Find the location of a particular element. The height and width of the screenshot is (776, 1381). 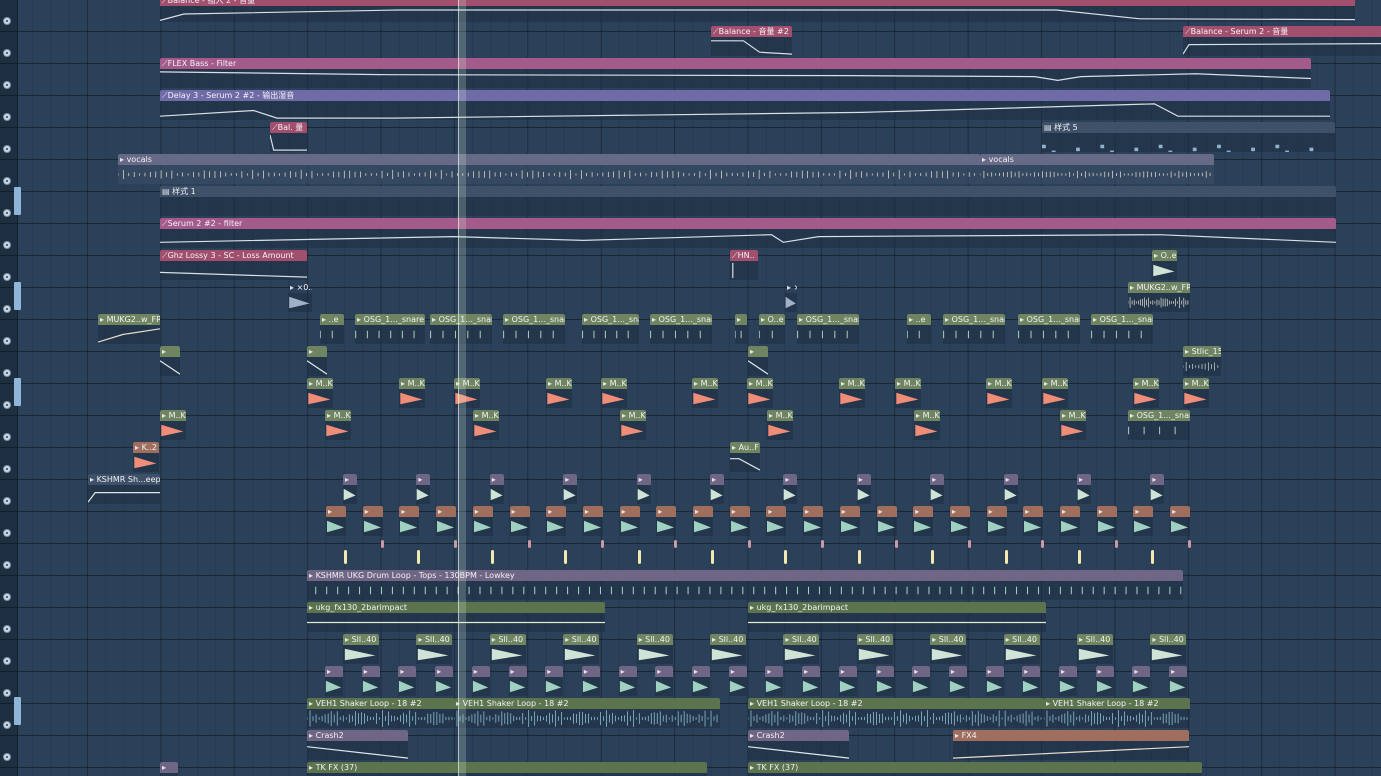

automation-clip-hn: ⟋HN.. is located at coordinates (744, 265).